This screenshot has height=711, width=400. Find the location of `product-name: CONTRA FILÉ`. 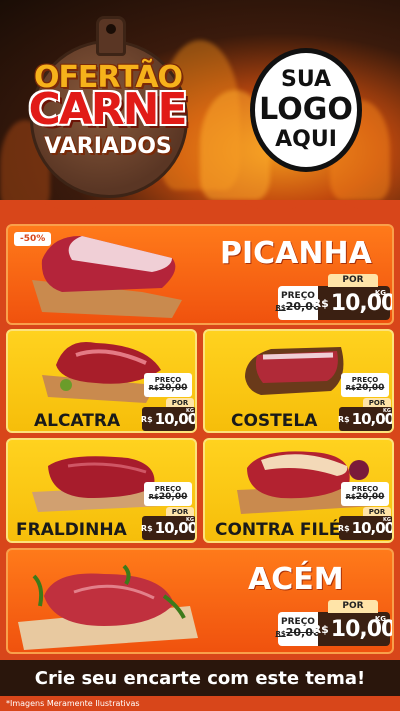

product-name: CONTRA FILÉ is located at coordinates (278, 530).